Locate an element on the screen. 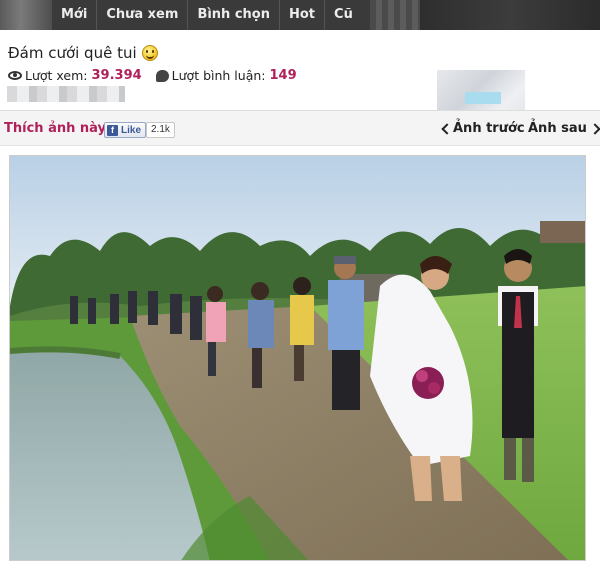 Image resolution: width=600 pixels, height=564 pixels. blurred-uploader-info is located at coordinates (66, 94).